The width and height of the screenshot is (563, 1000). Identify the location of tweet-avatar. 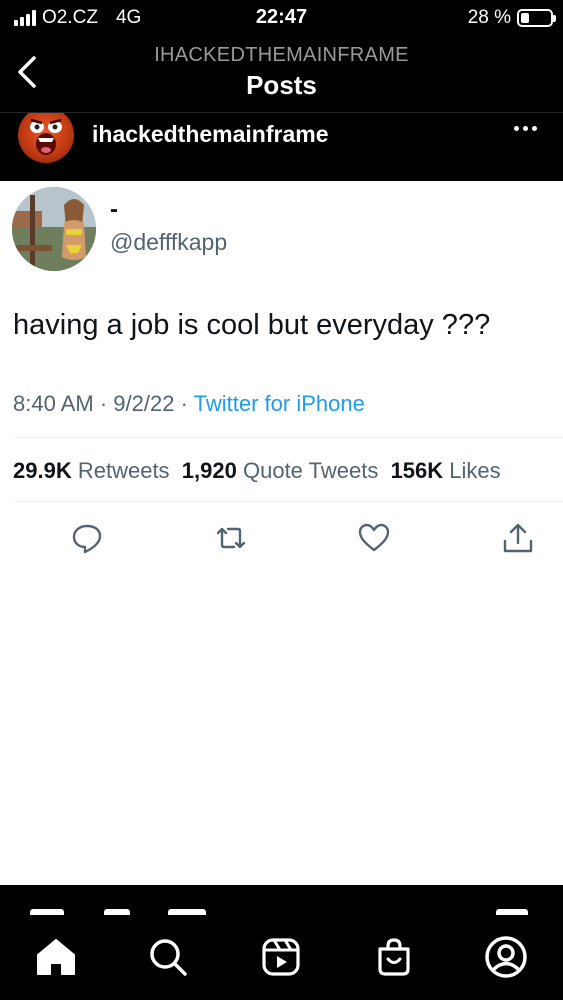
(54, 229).